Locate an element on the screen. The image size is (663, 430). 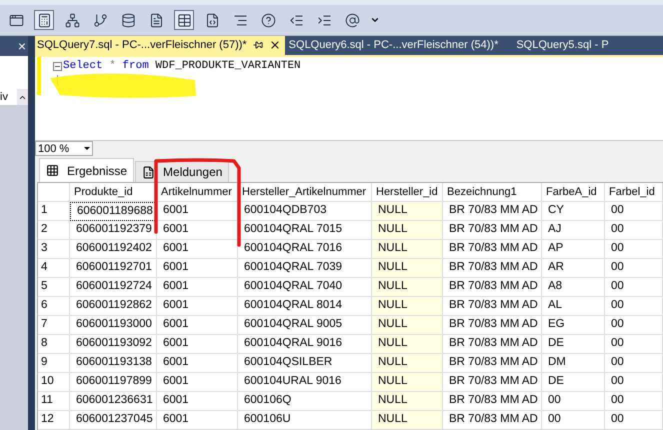
row-number: 5 is located at coordinates (54, 287).